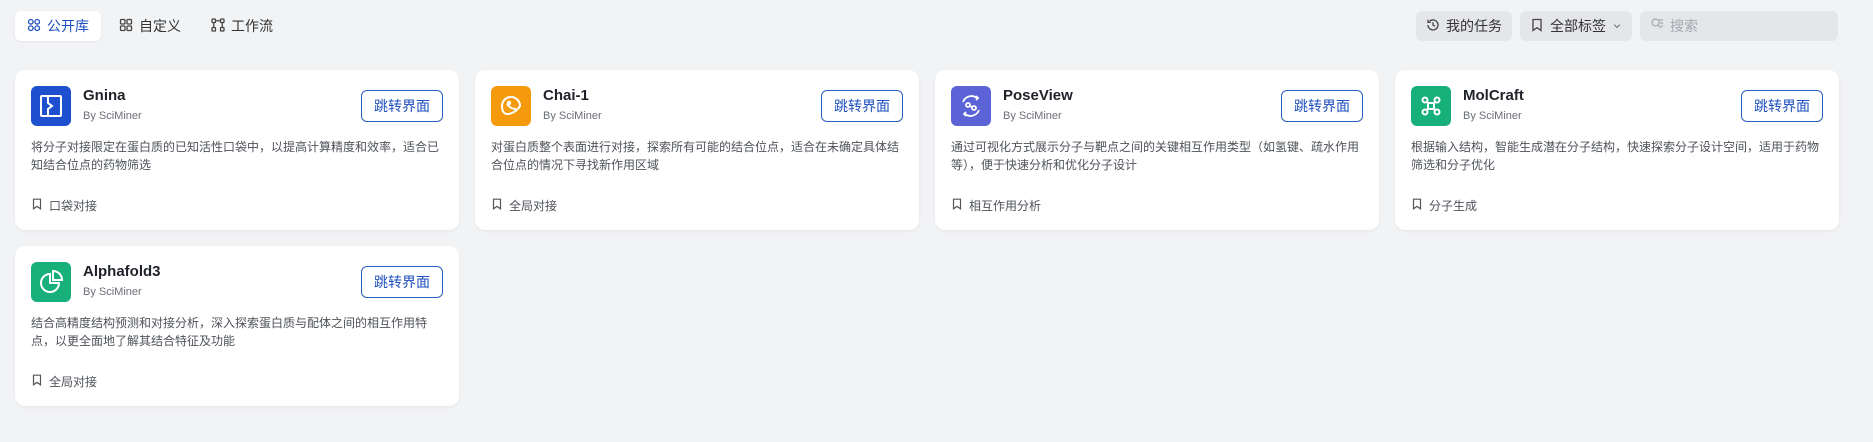 The width and height of the screenshot is (1873, 442). I want to click on molcraft-logo, so click(1431, 106).